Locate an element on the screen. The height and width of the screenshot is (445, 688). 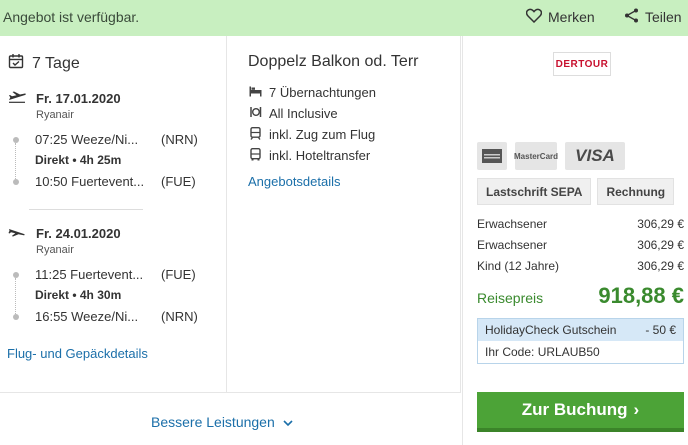
availability-banner: Angebot ist verfügbar. Merken Teilen is located at coordinates (344, 18).